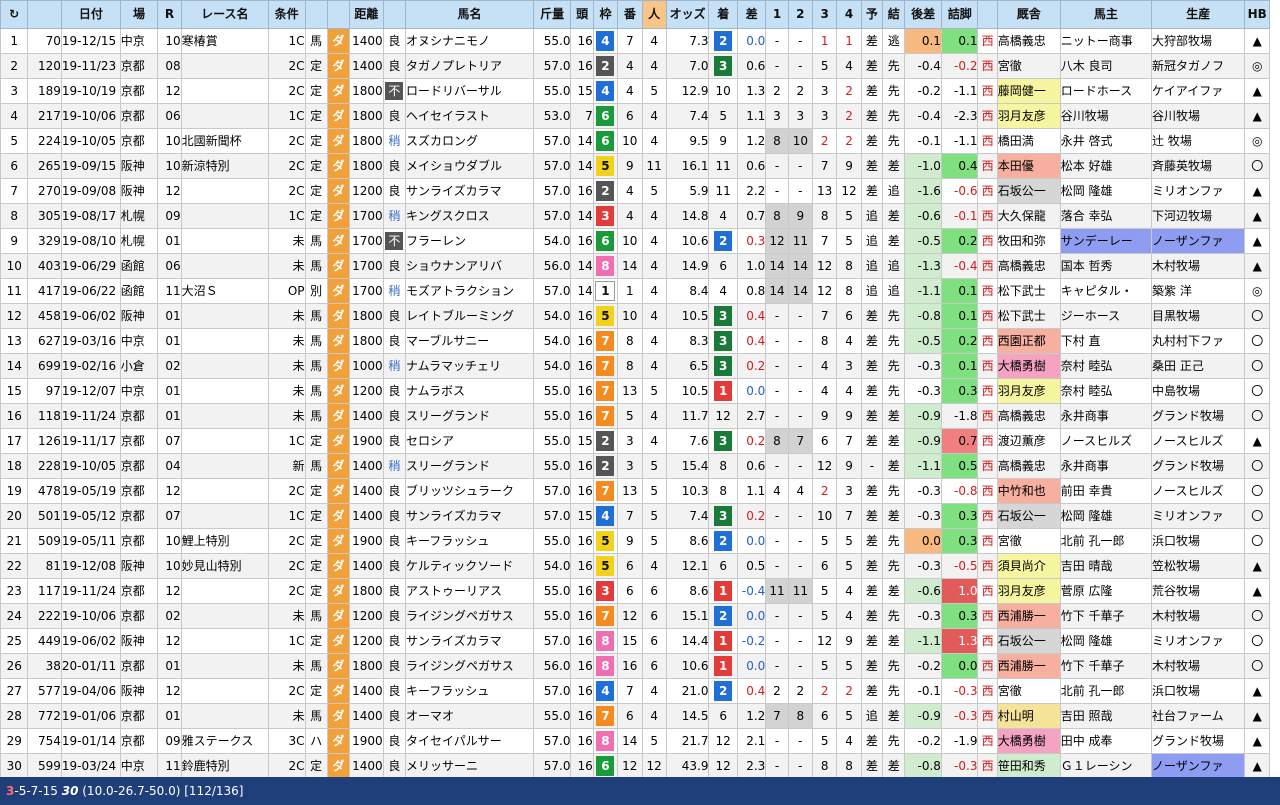  What do you see at coordinates (800, 14) in the screenshot?
I see `column-header: 2` at bounding box center [800, 14].